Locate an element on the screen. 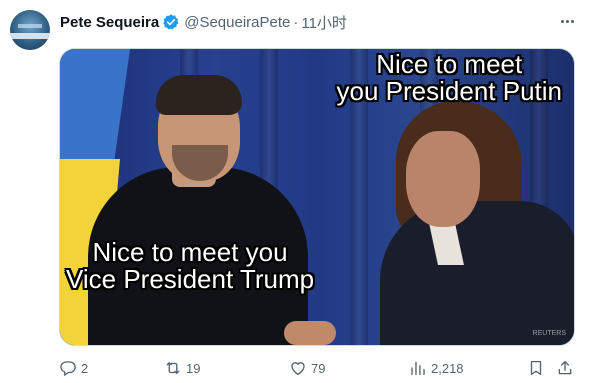  woman-face is located at coordinates (443, 179).